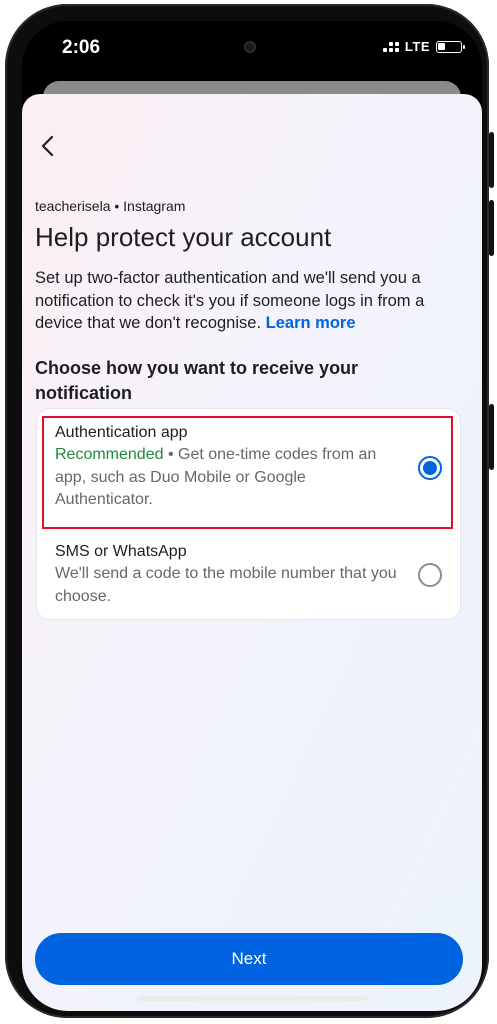 The image size is (497, 1024). What do you see at coordinates (417, 46) in the screenshot?
I see `network-type: LTE` at bounding box center [417, 46].